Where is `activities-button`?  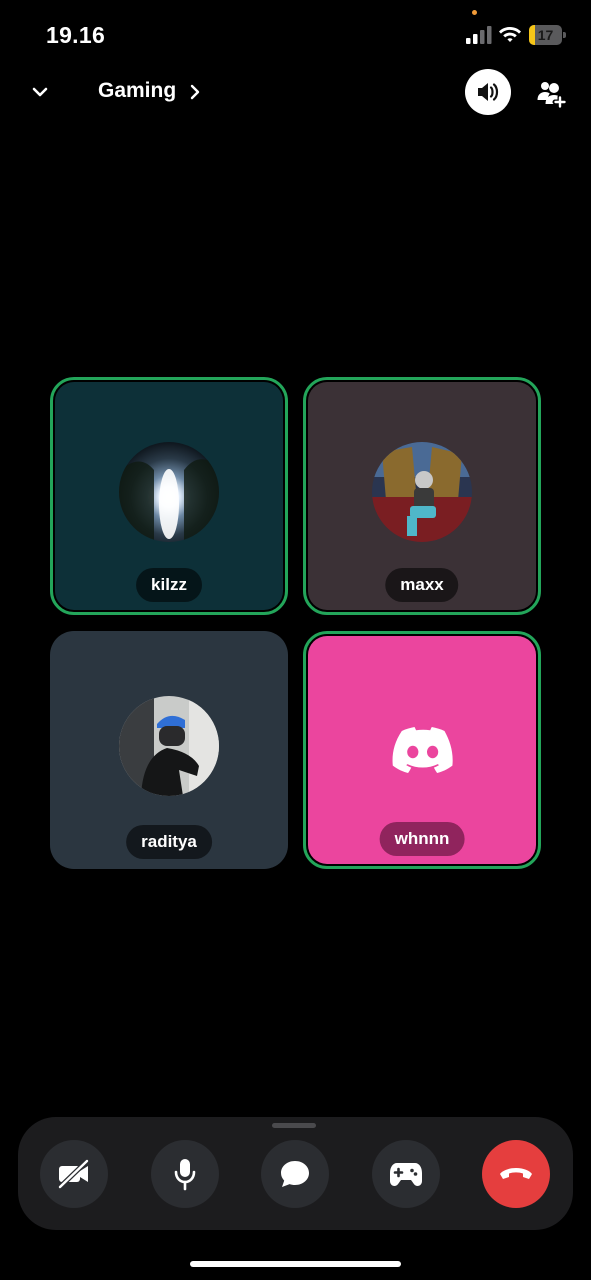
activities-button is located at coordinates (406, 1174).